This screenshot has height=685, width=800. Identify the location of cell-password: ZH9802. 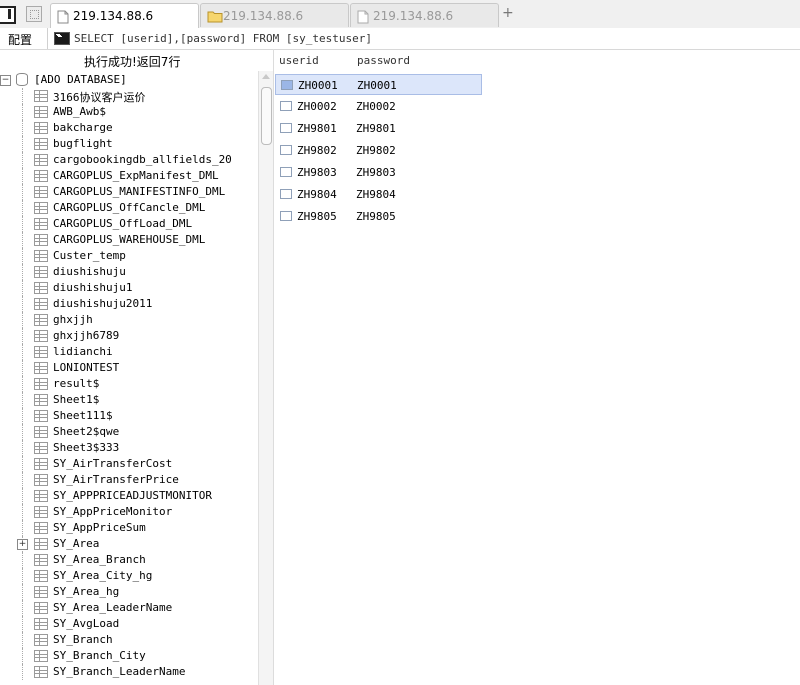
(376, 150).